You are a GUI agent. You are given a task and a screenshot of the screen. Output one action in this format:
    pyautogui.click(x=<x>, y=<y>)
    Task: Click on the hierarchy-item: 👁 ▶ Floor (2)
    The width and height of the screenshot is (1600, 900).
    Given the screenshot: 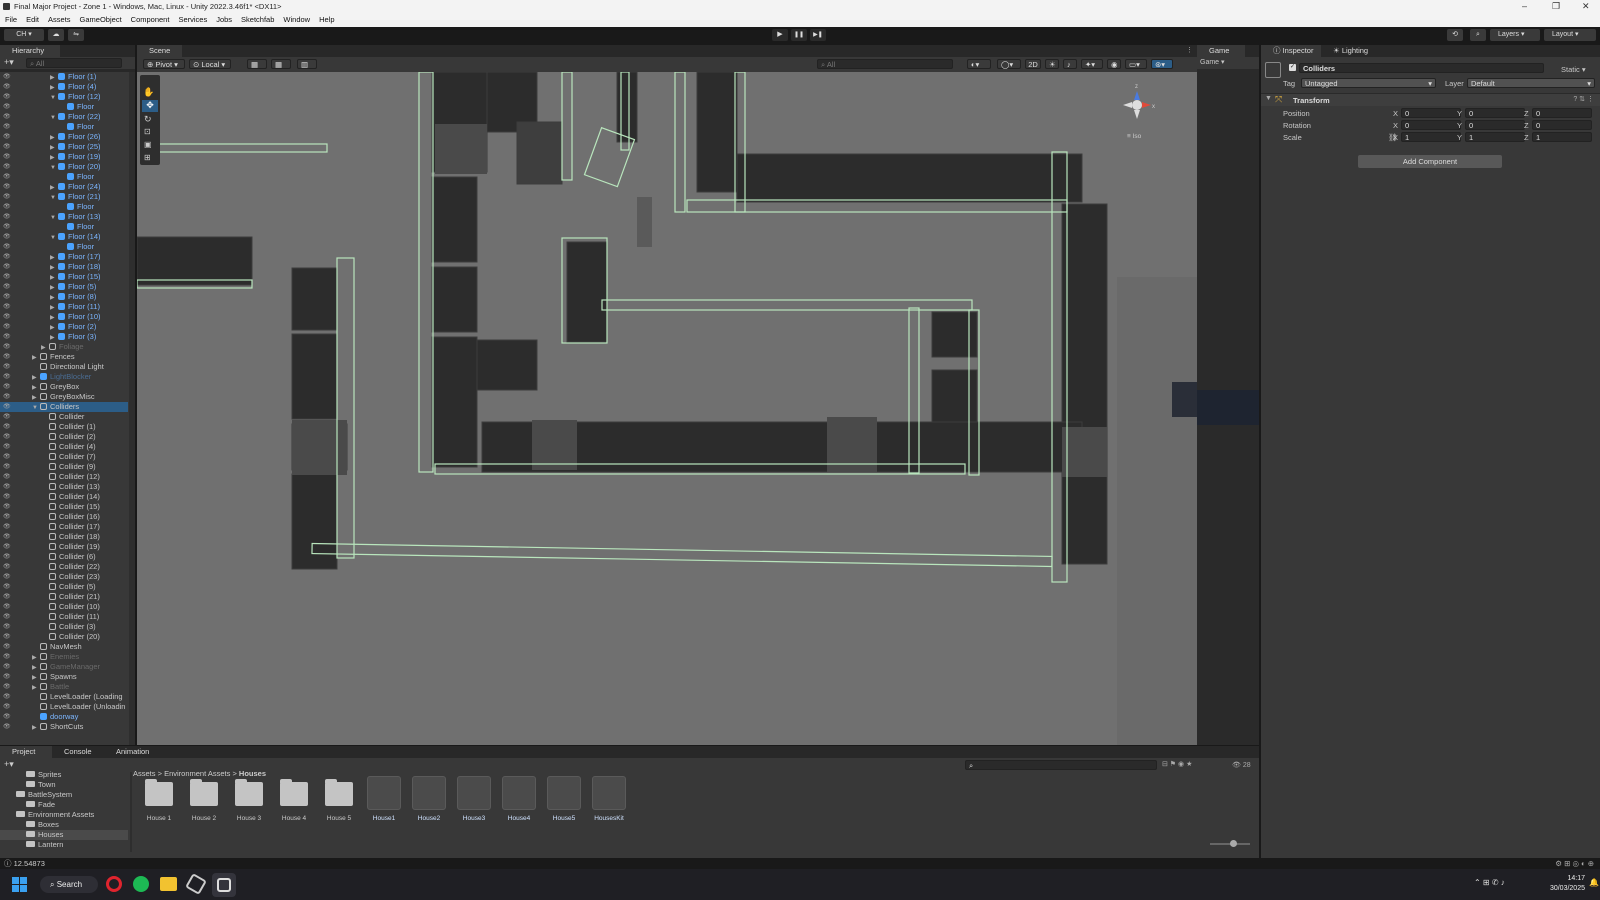 What is the action you would take?
    pyautogui.click(x=64, y=327)
    